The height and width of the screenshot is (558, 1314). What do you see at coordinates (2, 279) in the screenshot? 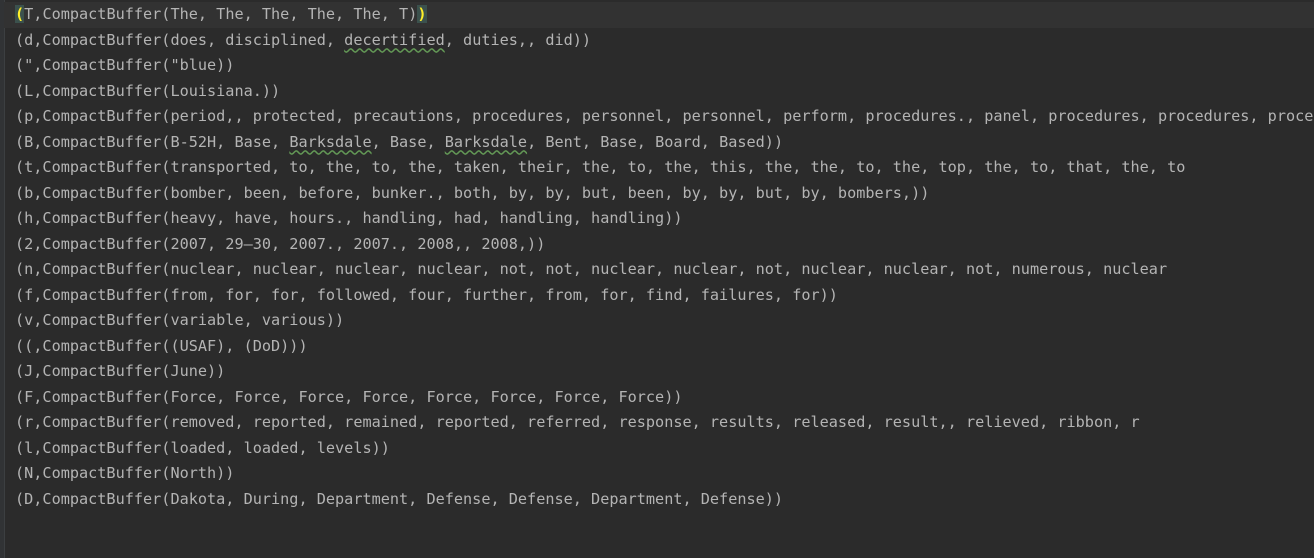
I see `editor-gutter` at bounding box center [2, 279].